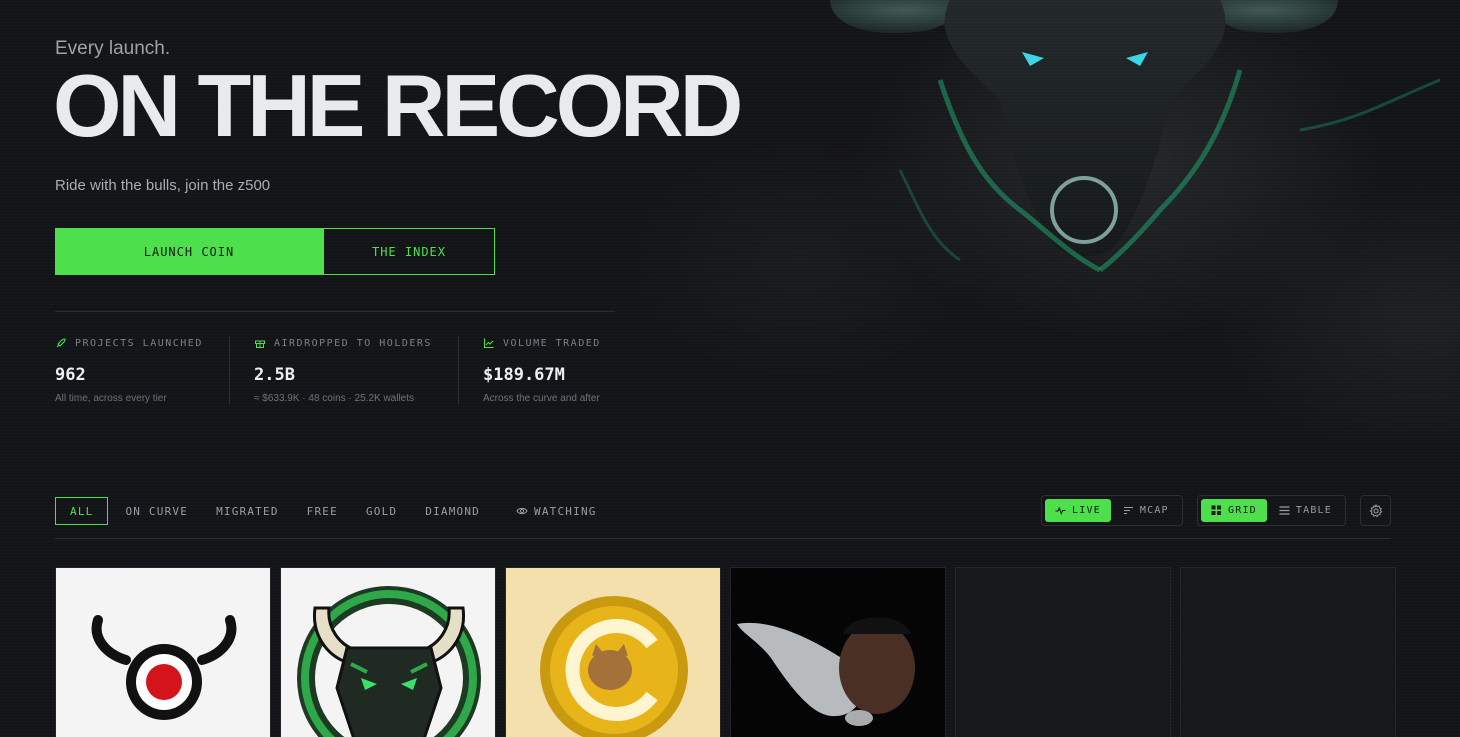 The height and width of the screenshot is (737, 1460). What do you see at coordinates (389, 661) in the screenshot?
I see `pixel-bull-logo` at bounding box center [389, 661].